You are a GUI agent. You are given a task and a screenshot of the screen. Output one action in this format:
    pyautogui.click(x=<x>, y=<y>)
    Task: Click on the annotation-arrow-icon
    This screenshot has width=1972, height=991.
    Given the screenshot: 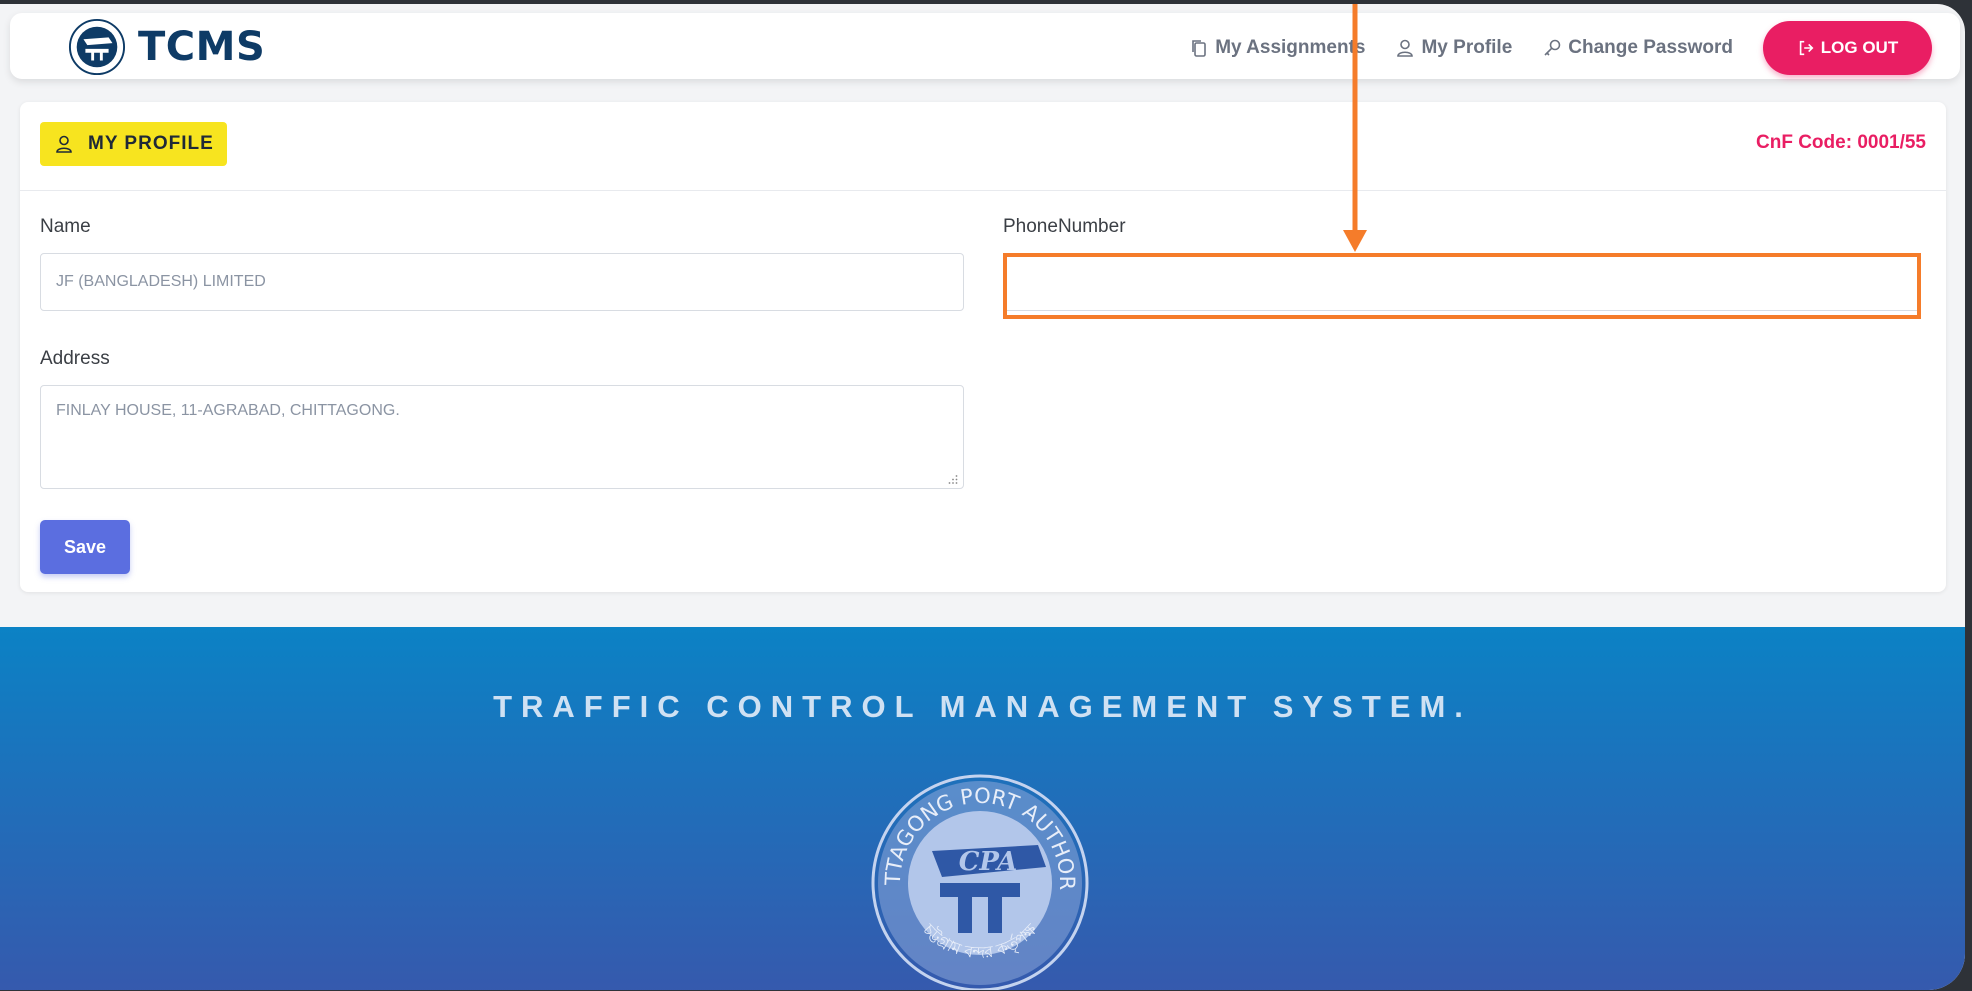 What is the action you would take?
    pyautogui.click(x=1355, y=128)
    